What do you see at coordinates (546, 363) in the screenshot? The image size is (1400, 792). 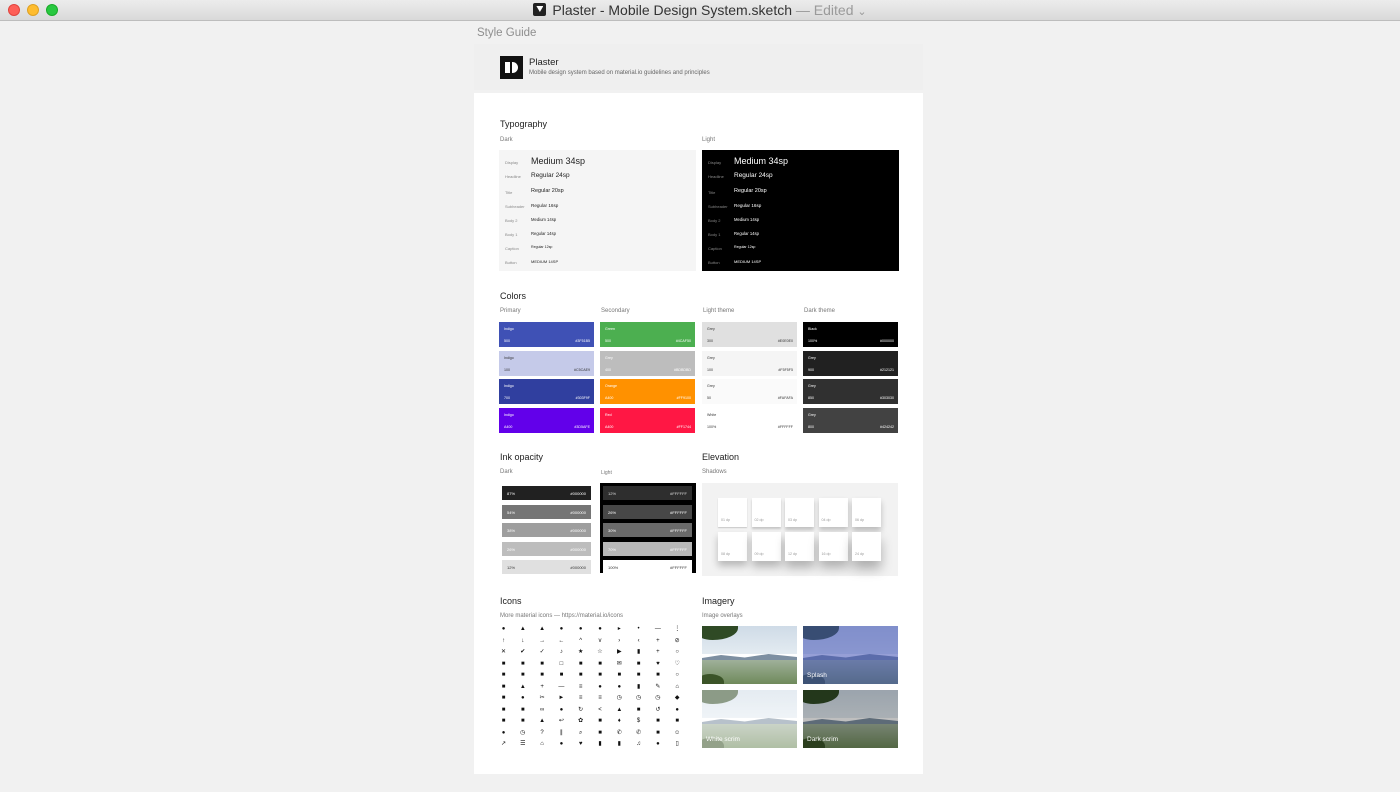 I see `color-swatch: Indigo 100 #C5CAE9` at bounding box center [546, 363].